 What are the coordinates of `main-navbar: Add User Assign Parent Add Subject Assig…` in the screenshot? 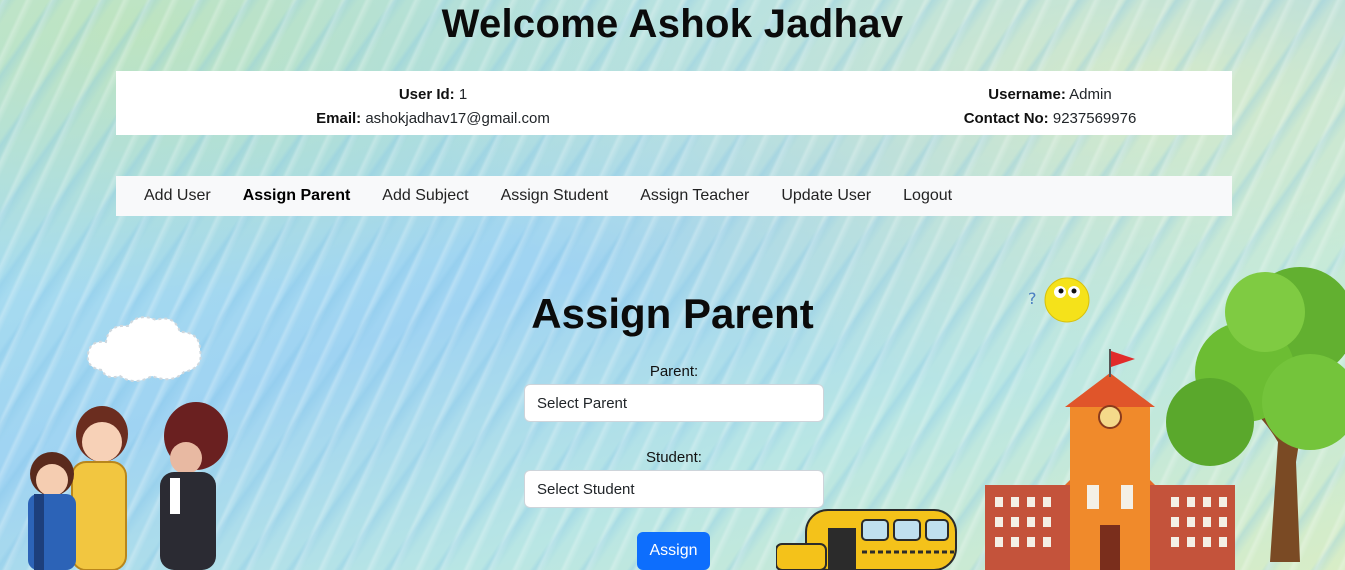 It's located at (674, 196).